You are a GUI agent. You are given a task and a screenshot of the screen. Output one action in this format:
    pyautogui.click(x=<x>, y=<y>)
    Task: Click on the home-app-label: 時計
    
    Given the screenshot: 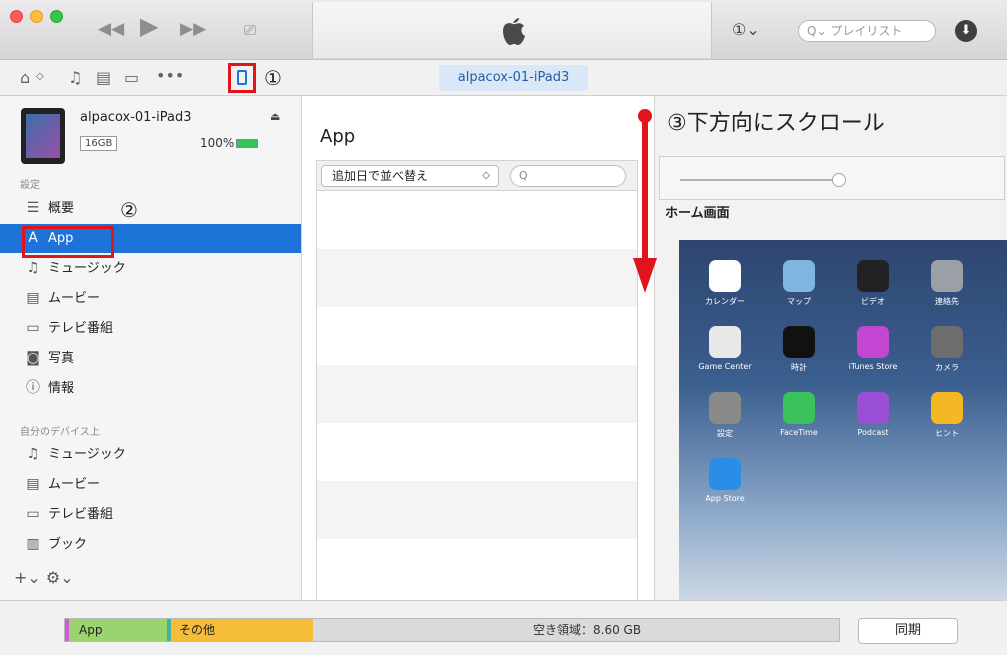 What is the action you would take?
    pyautogui.click(x=799, y=367)
    